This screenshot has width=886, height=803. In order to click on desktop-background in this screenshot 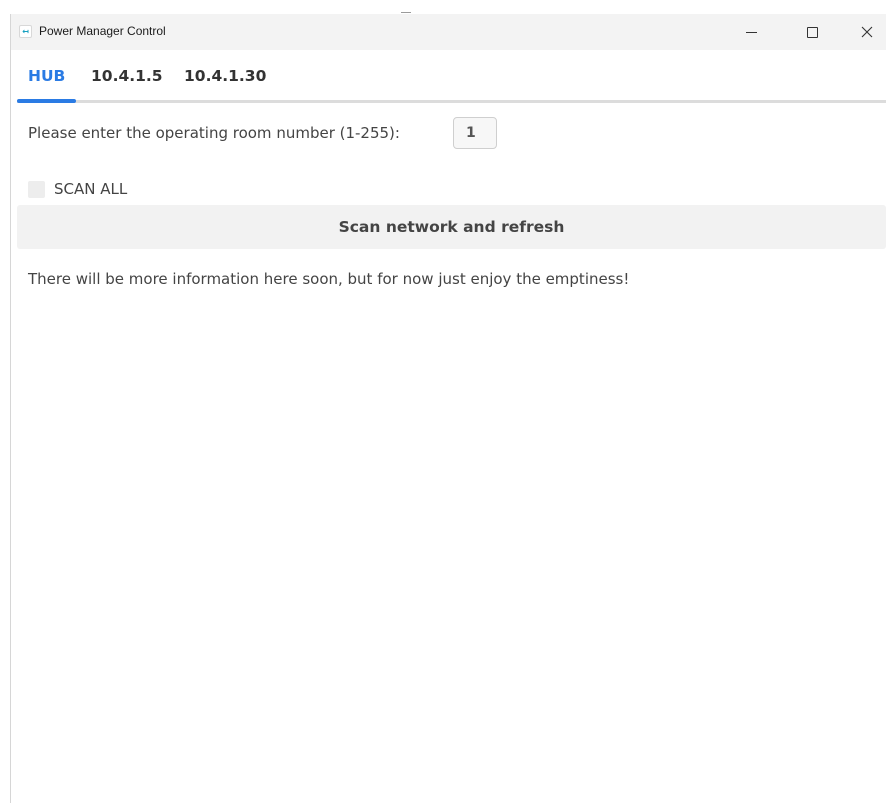, I will do `click(443, 7)`.